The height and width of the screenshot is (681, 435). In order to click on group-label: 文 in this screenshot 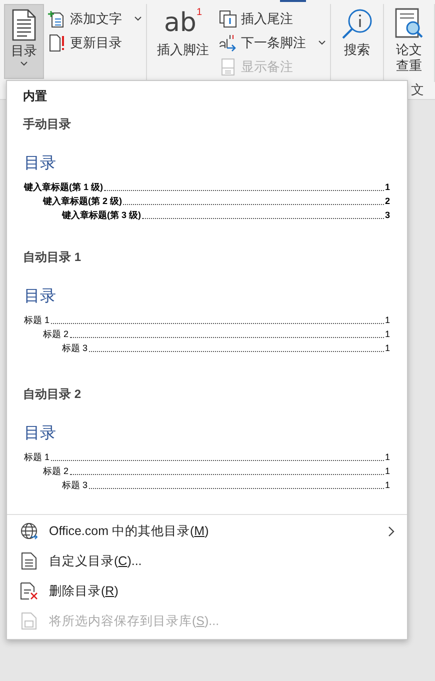, I will do `click(417, 90)`.